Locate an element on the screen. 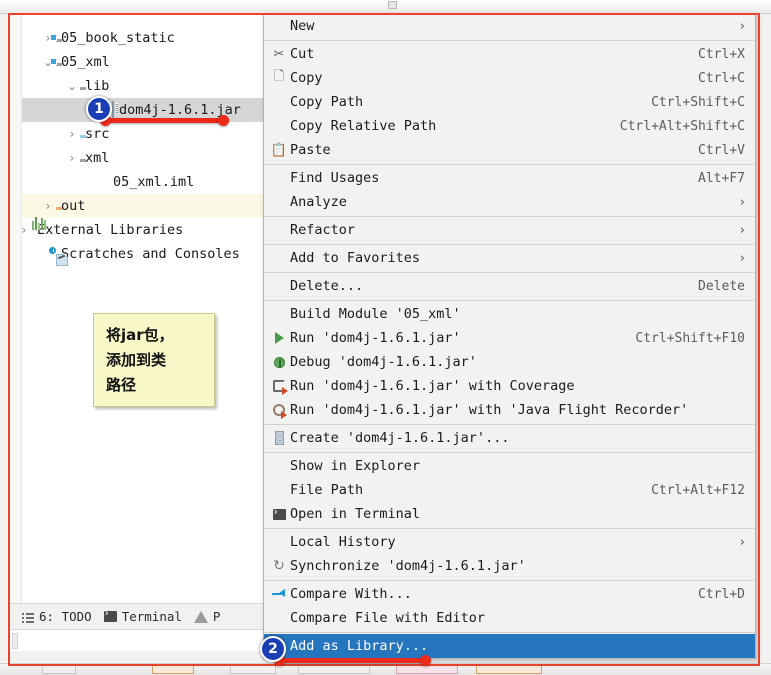 This screenshot has height=675, width=771. menu-item-local-history: Local History › is located at coordinates (509, 542).